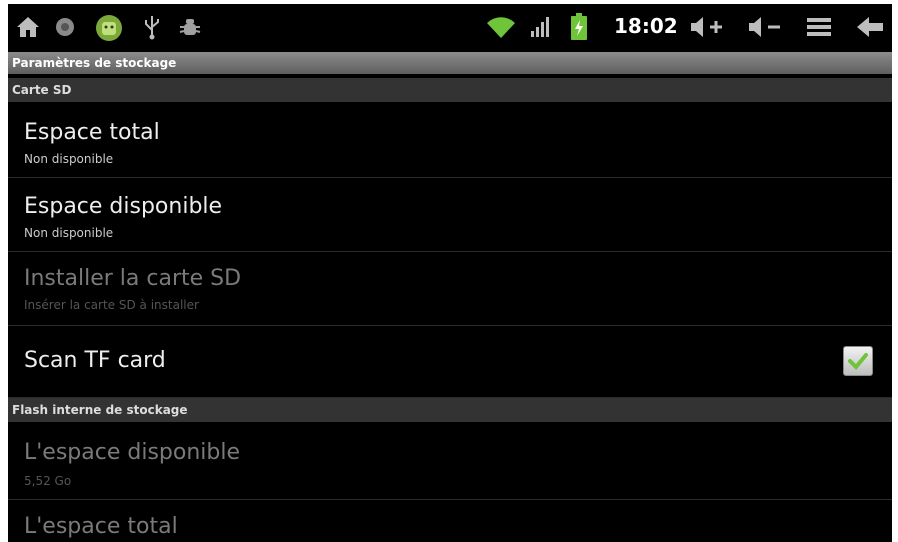 This screenshot has width=898, height=542. I want to click on status-bar: 18:02, so click(450, 27).